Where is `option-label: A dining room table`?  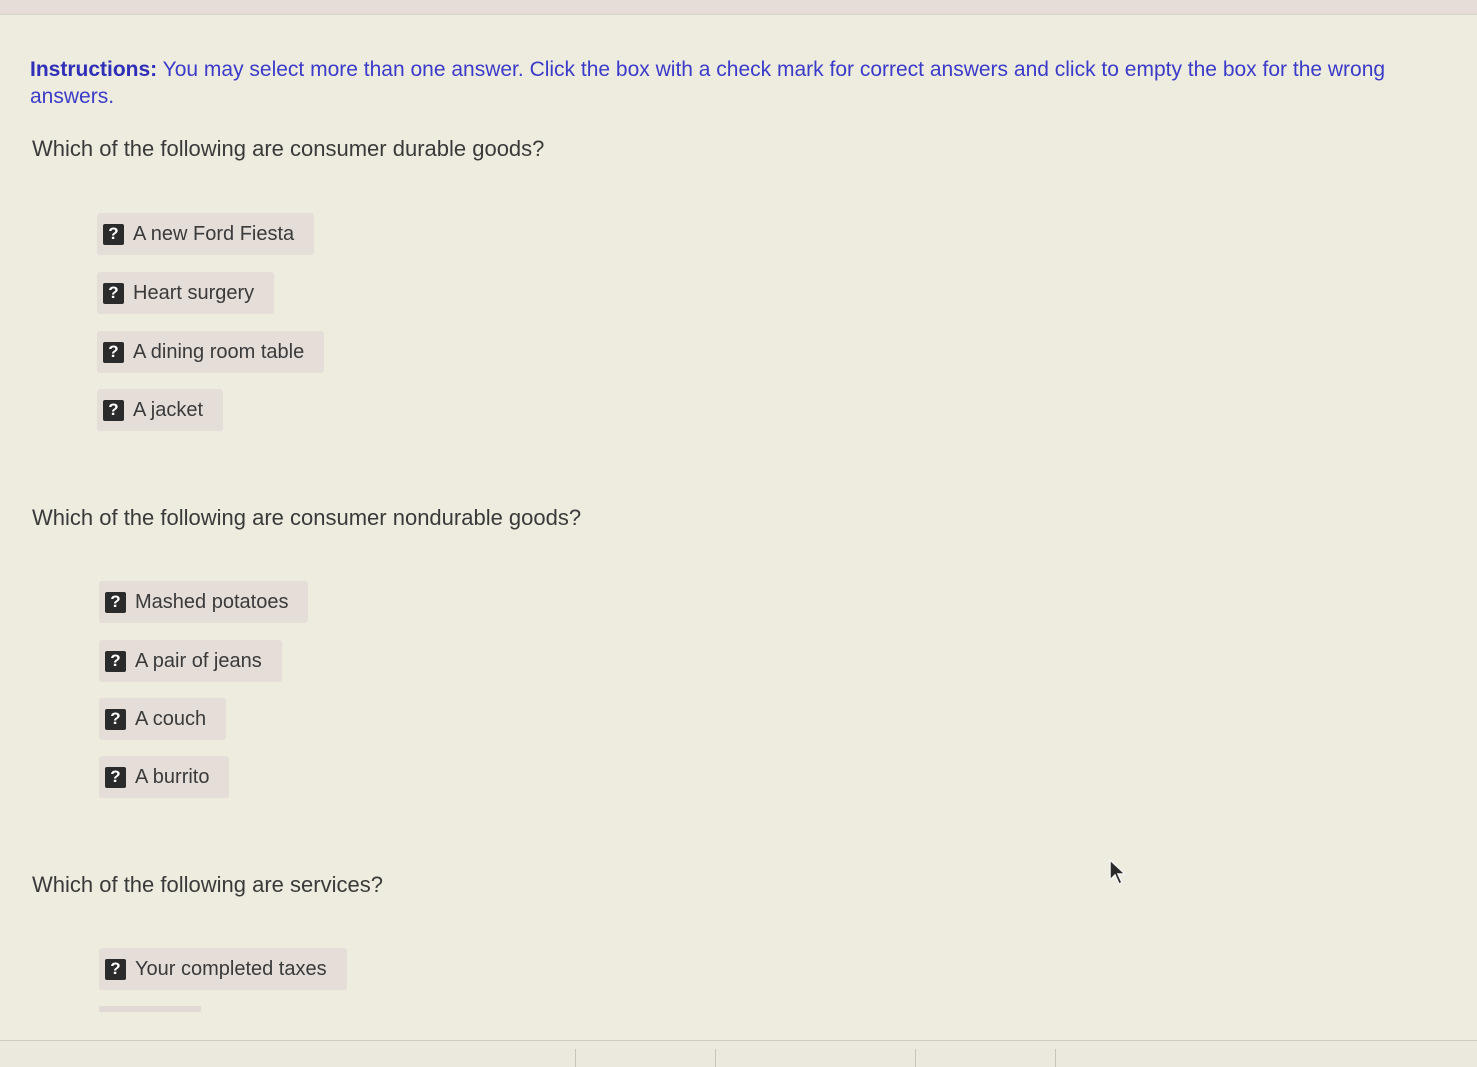
option-label: A dining room table is located at coordinates (219, 351).